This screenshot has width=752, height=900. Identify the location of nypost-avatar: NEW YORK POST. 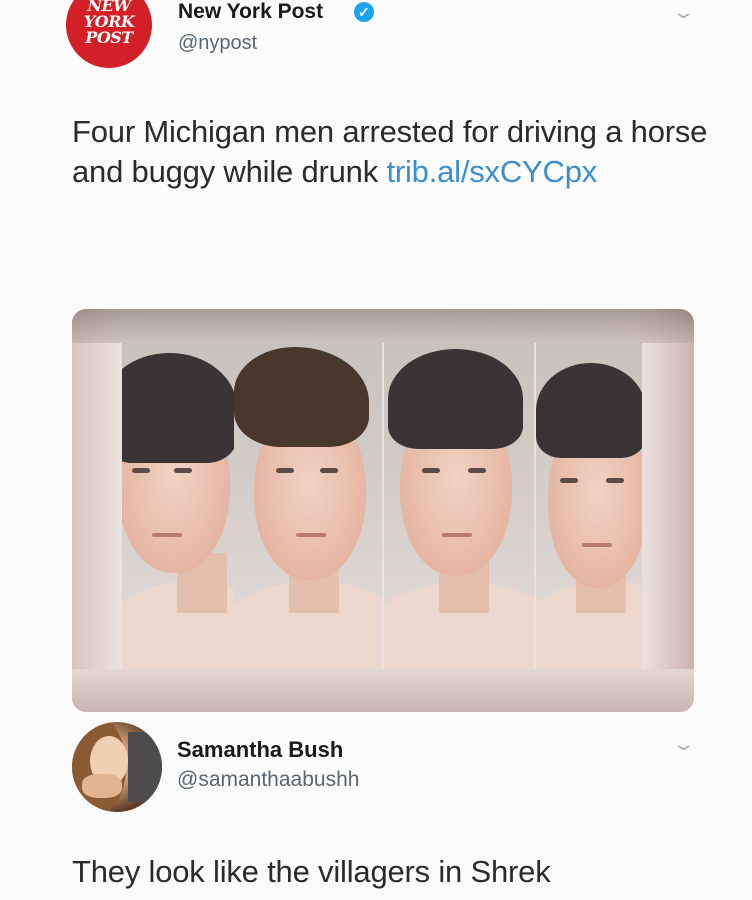
(109, 34).